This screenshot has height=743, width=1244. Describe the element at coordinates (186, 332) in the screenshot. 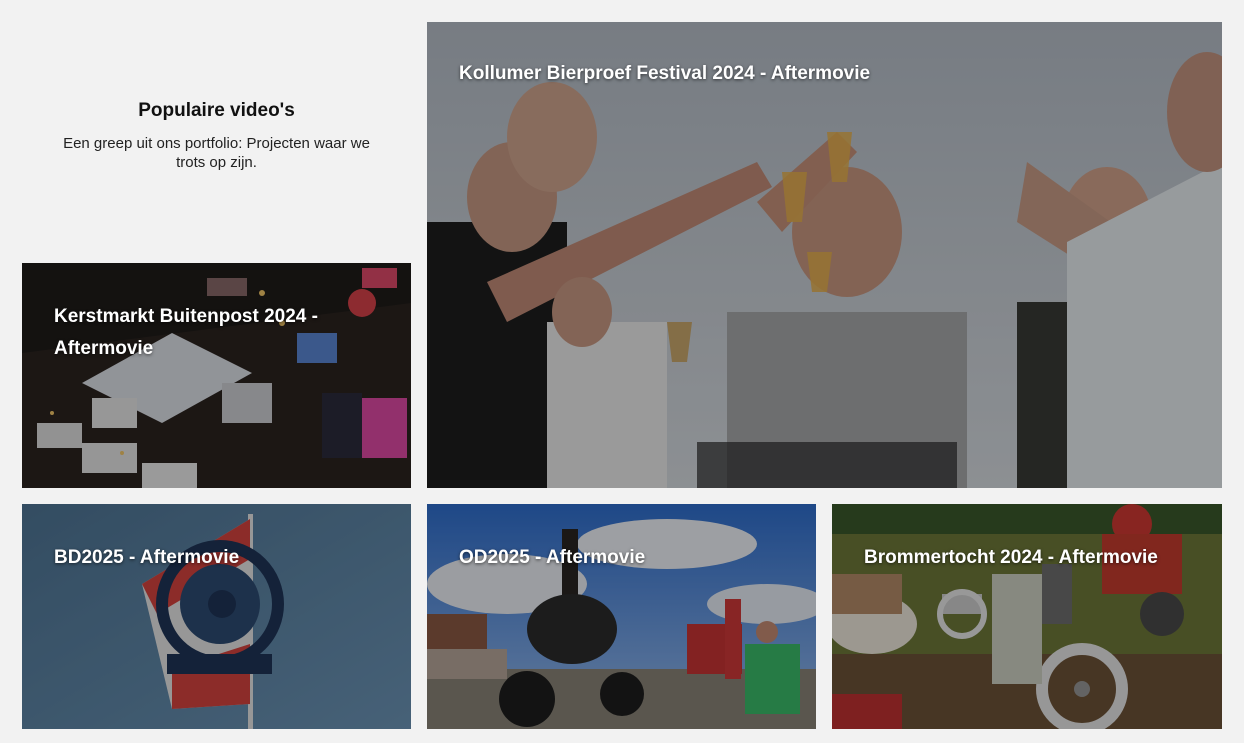

I see `video-title: Kerstmarkt Buitenpost 2024 - Aftermovie` at that location.